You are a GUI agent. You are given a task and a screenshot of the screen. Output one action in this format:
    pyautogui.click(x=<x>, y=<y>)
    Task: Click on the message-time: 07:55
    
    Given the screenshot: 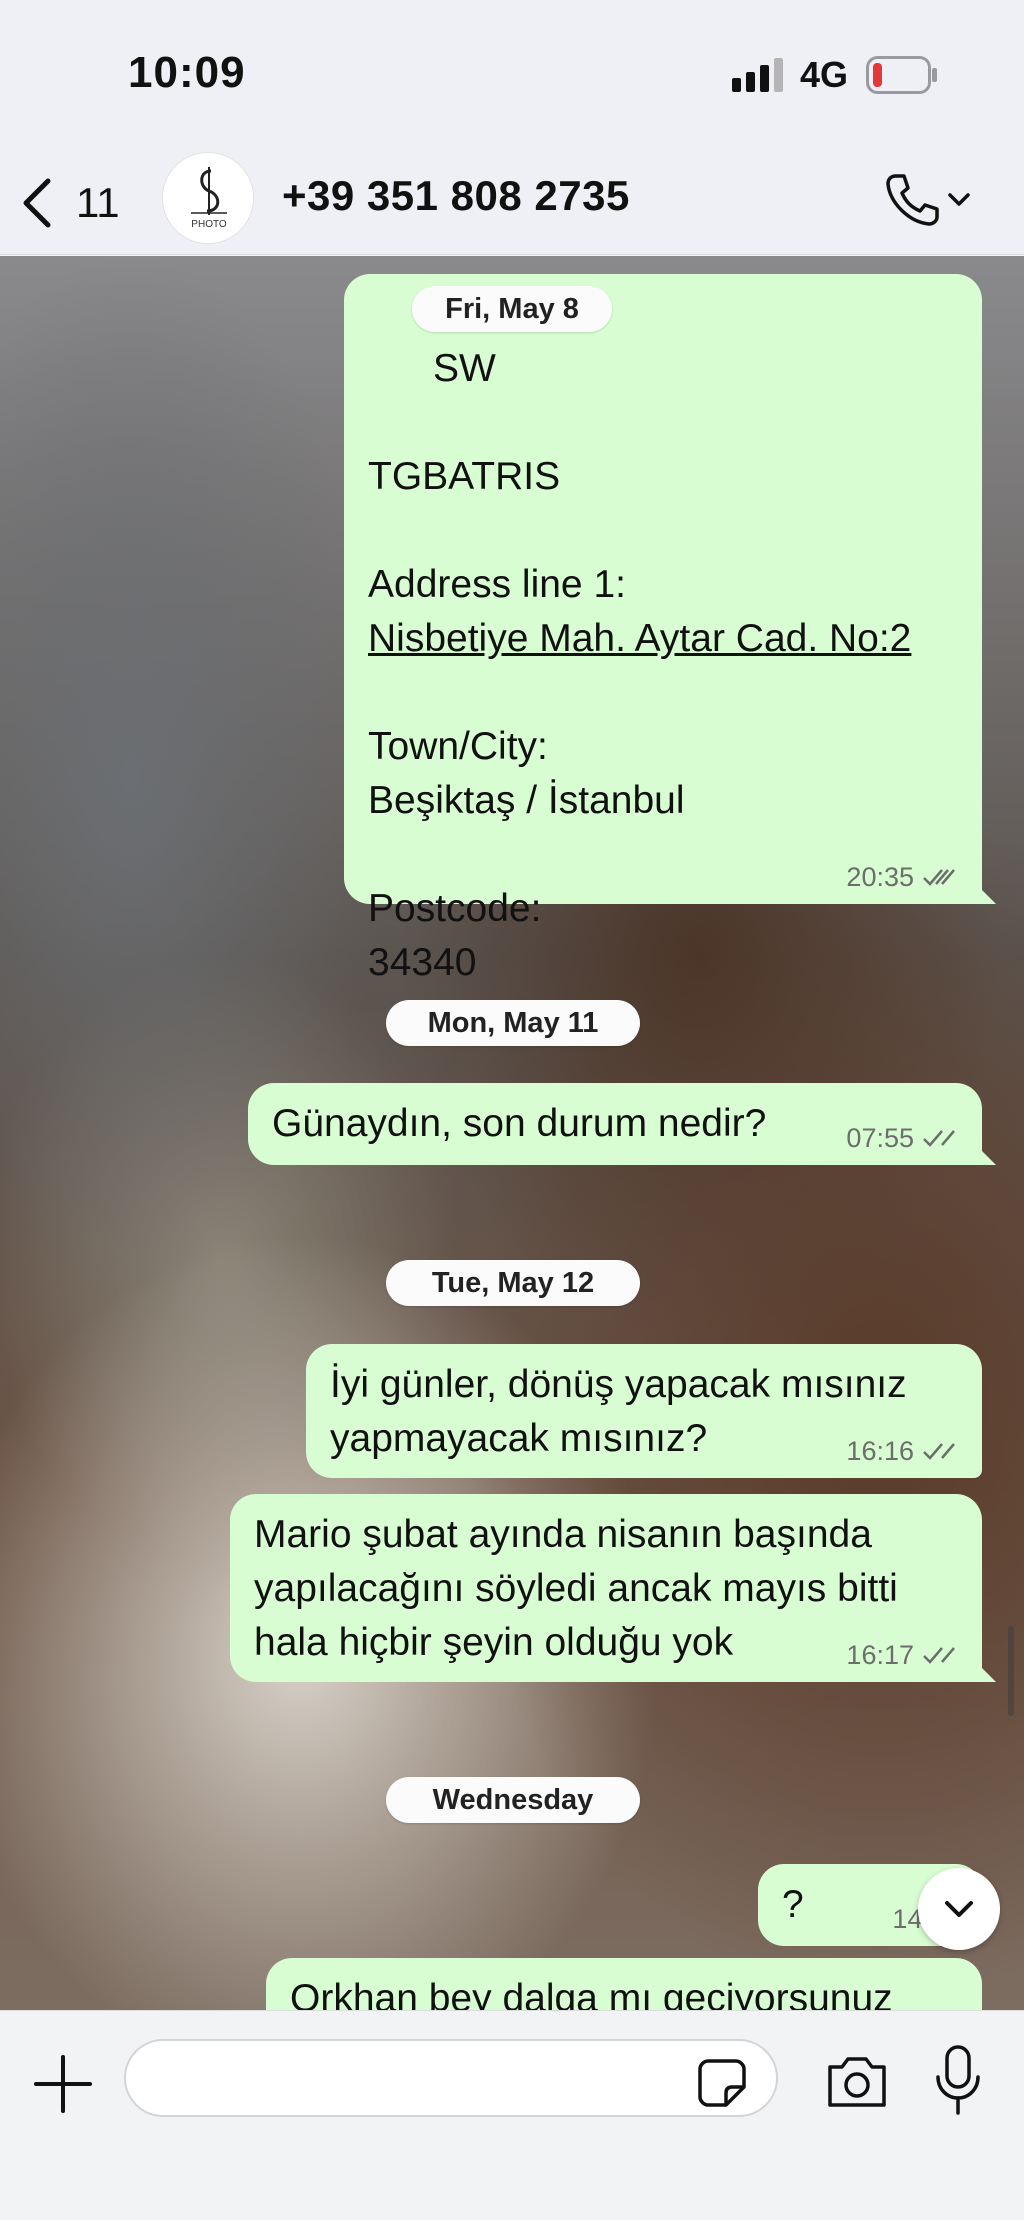 What is the action you would take?
    pyautogui.click(x=880, y=1138)
    